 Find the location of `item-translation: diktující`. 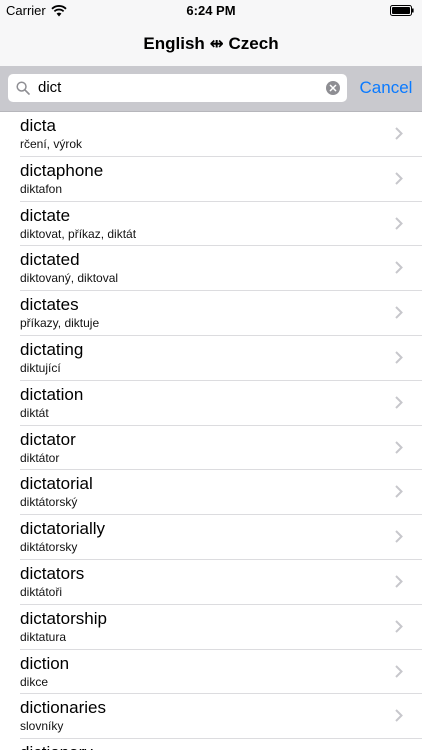

item-translation: diktující is located at coordinates (40, 367).